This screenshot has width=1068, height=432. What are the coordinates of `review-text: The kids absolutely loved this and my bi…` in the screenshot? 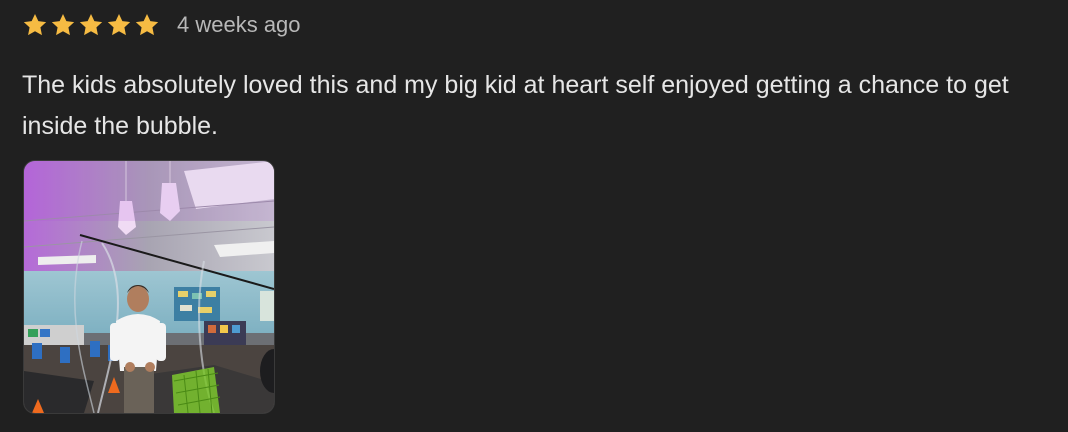 It's located at (515, 105).